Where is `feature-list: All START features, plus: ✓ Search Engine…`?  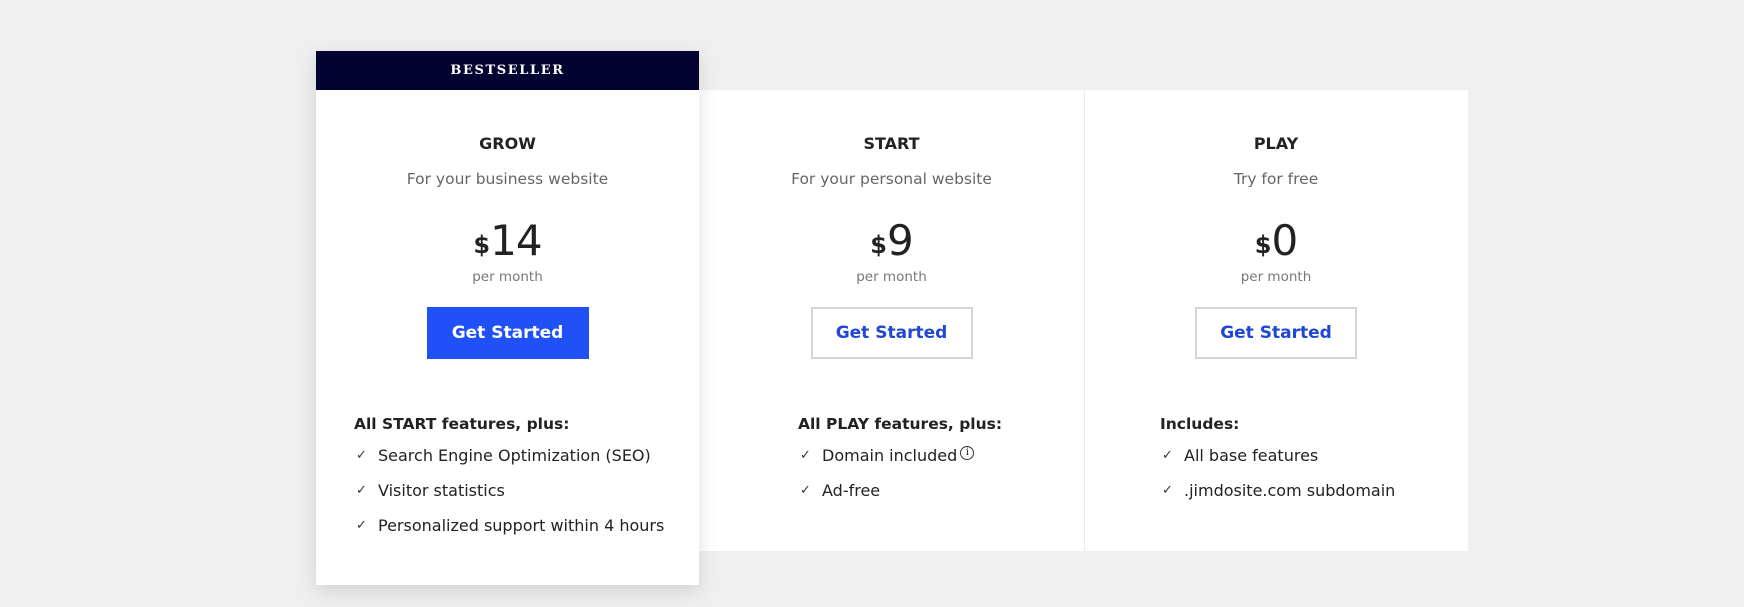
feature-list: All START features, plus: ✓ Search Engine… is located at coordinates (509, 483).